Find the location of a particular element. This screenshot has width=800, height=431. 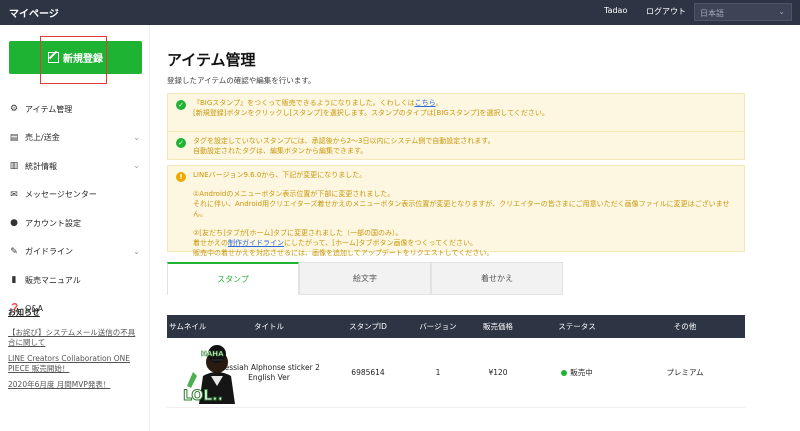

tab-stickers: スタンプ is located at coordinates (233, 278).